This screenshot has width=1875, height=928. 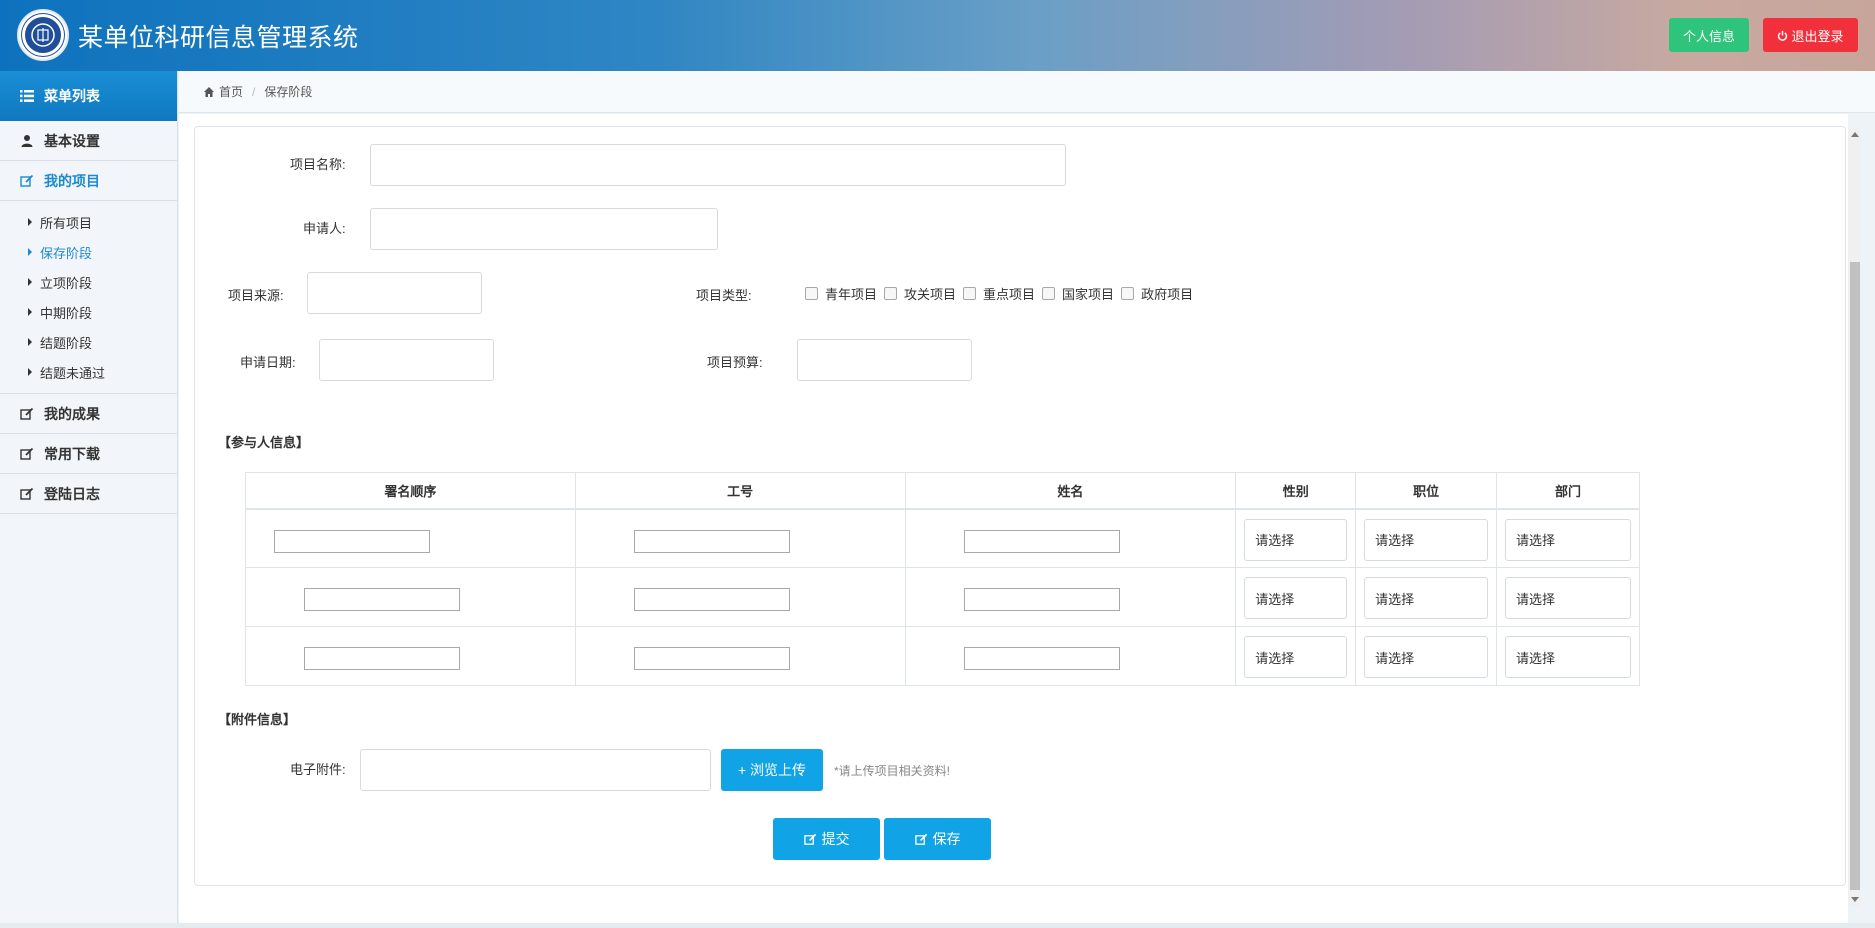 I want to click on scroll-up-arrow-icon, so click(x=1855, y=134).